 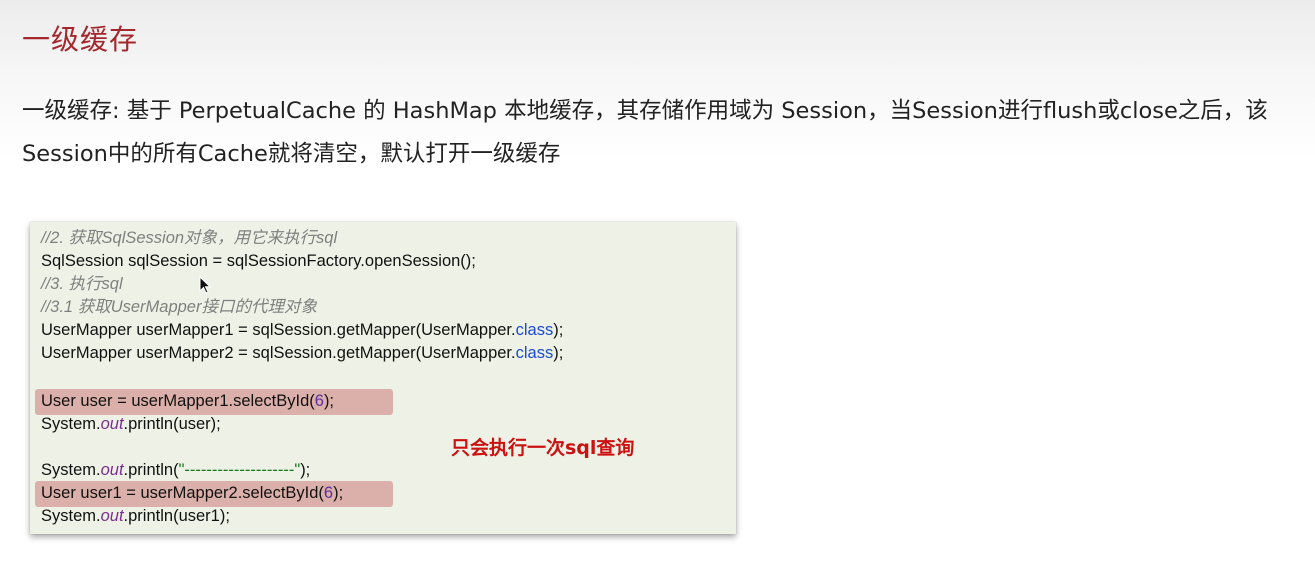 What do you see at coordinates (189, 238) in the screenshot?
I see `code-comment-get-session: //2. 获取SqlSession对象，用它来执行sql` at bounding box center [189, 238].